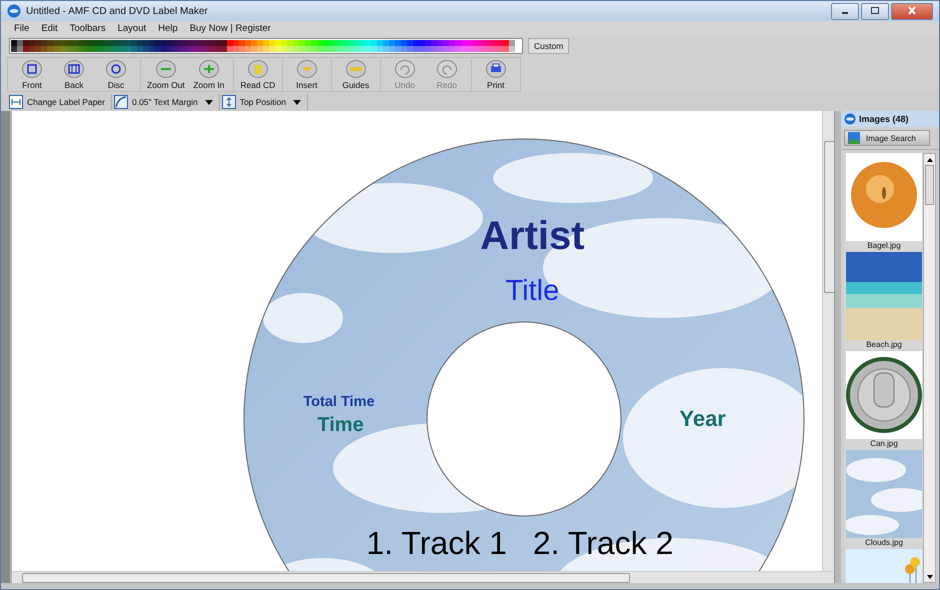 This screenshot has height=590, width=940. What do you see at coordinates (929, 576) in the screenshot?
I see `scroll-down-icon` at bounding box center [929, 576].